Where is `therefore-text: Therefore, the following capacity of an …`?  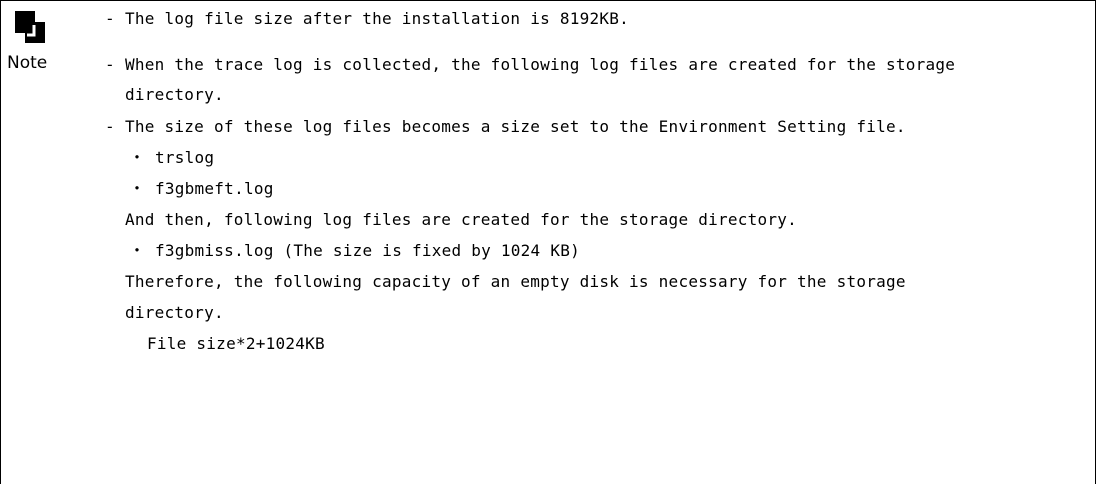
therefore-text: Therefore, the following capacity of an … is located at coordinates (515, 281).